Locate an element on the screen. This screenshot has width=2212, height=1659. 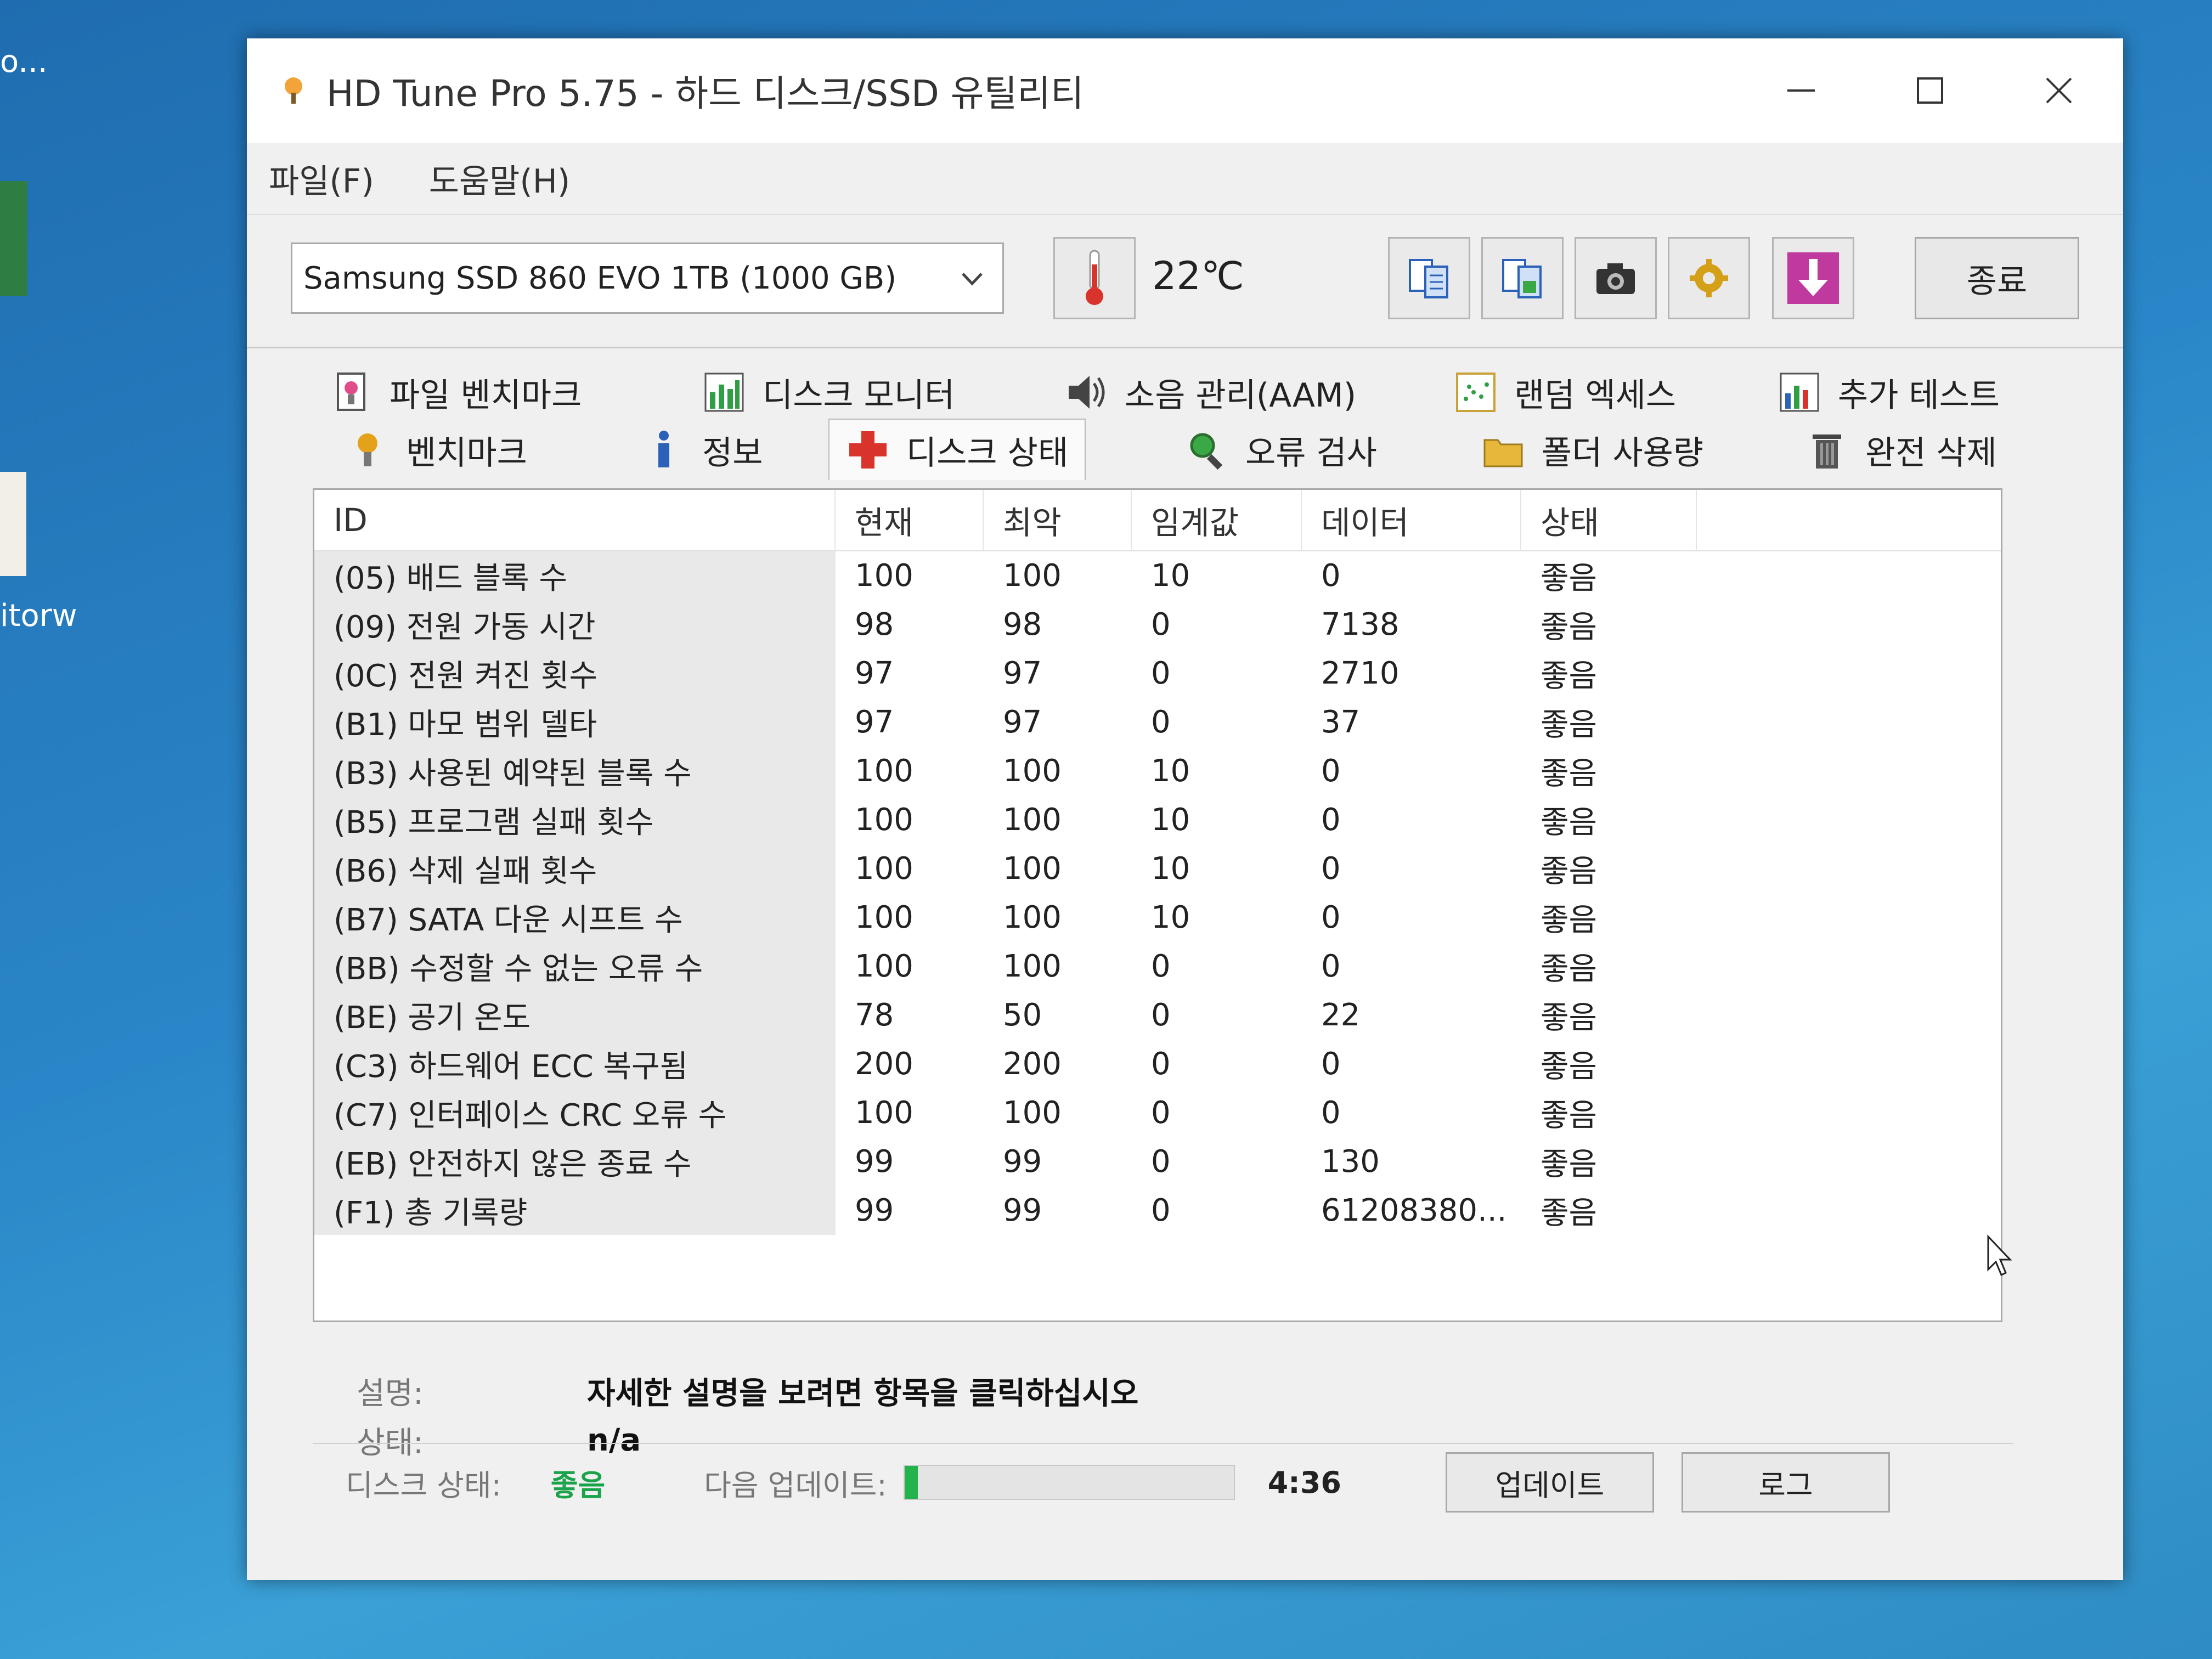
drive-select-value: Samsung SSD 860 EVO 1TB (1000 GB) is located at coordinates (600, 278).